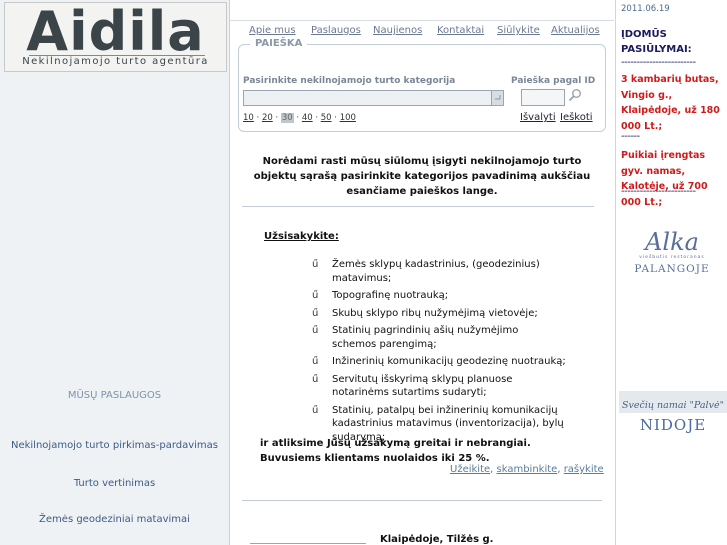 This screenshot has width=727, height=545. I want to click on nav-item-valuation: Turto vertinimas, so click(114, 483).